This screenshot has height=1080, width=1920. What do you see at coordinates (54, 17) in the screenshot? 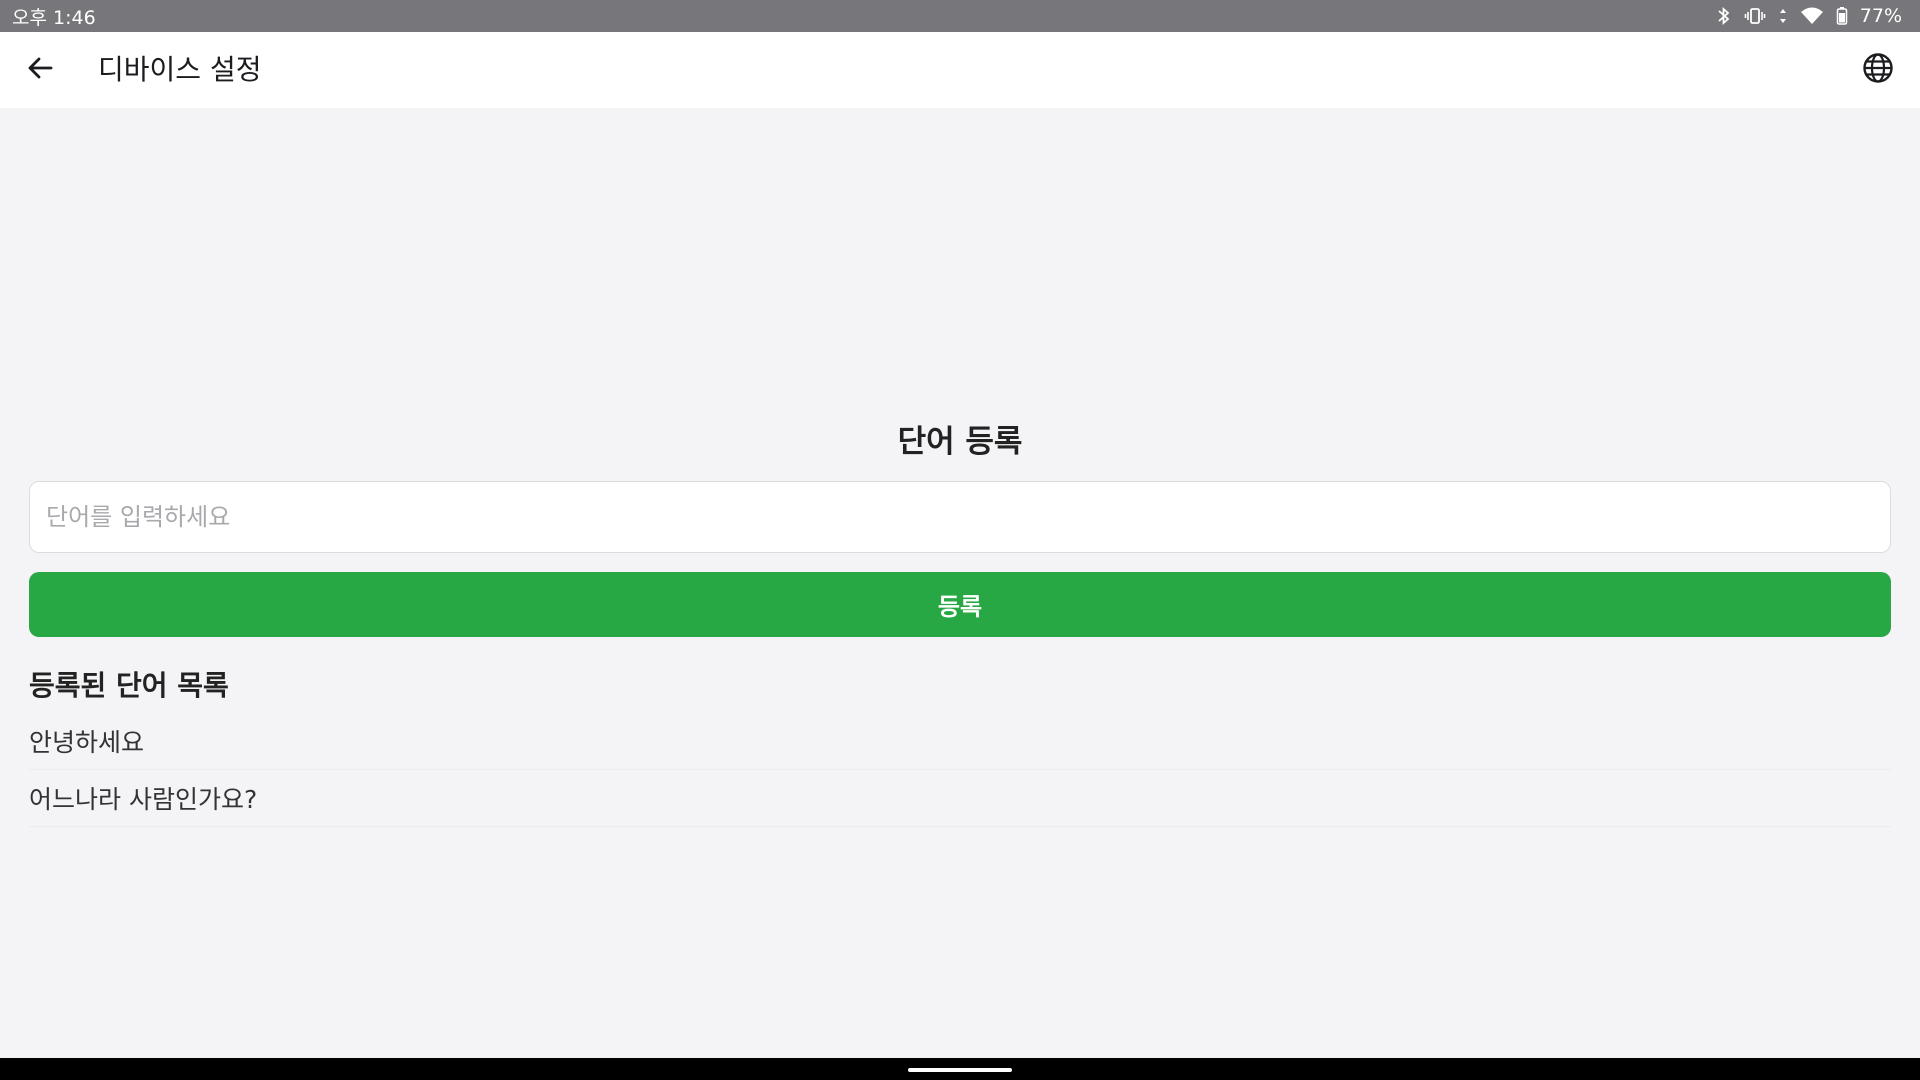
I see `status-time: 오후 1:46` at bounding box center [54, 17].